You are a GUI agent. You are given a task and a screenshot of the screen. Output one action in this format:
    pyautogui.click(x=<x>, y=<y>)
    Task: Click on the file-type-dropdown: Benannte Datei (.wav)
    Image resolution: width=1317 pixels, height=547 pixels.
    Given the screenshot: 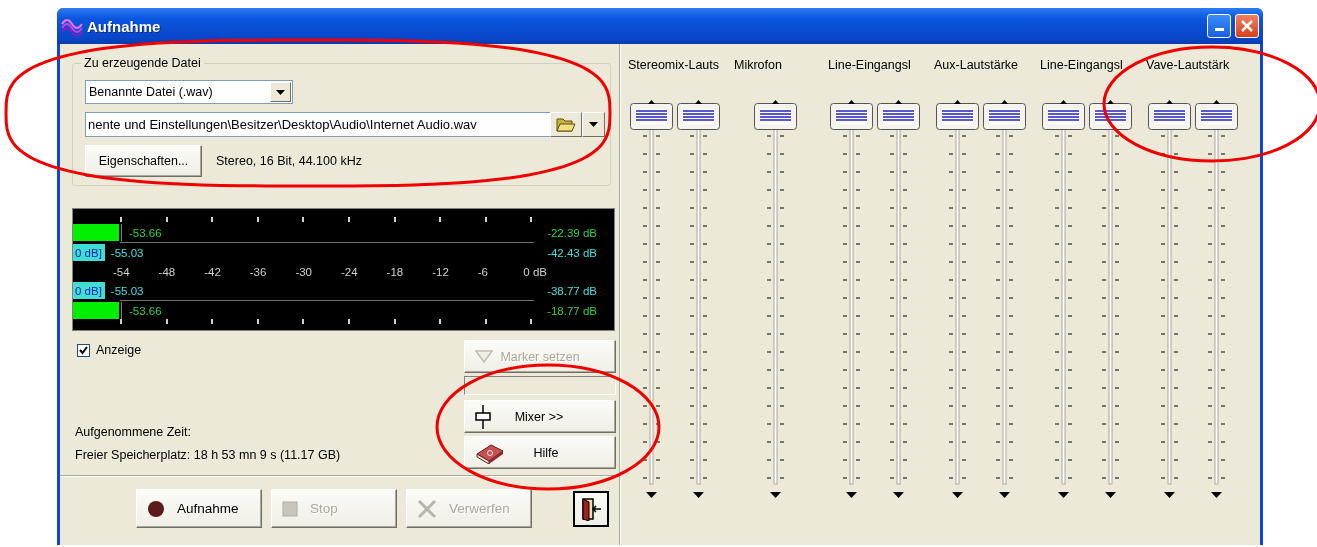 What is the action you would take?
    pyautogui.click(x=189, y=92)
    